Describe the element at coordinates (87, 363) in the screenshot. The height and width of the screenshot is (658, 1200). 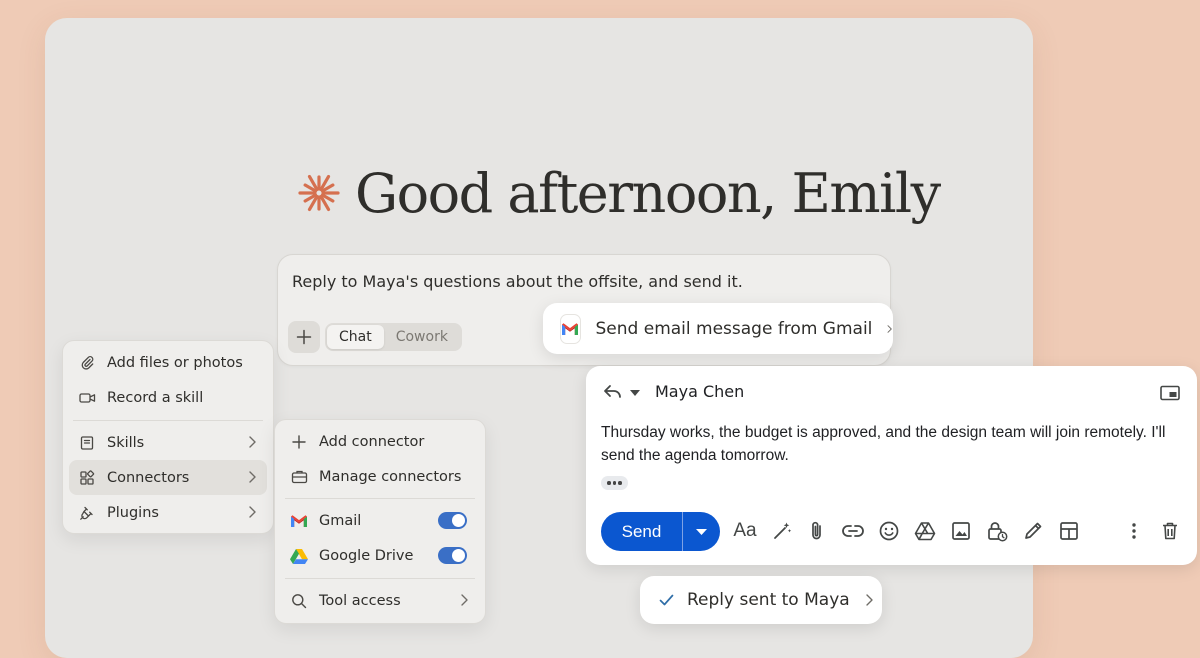
I see `paperclip-icon` at that location.